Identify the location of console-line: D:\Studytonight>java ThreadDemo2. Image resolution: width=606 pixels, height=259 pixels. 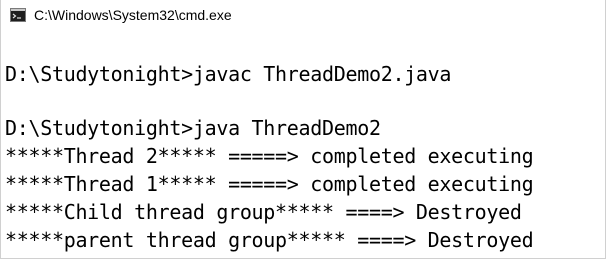
(193, 128).